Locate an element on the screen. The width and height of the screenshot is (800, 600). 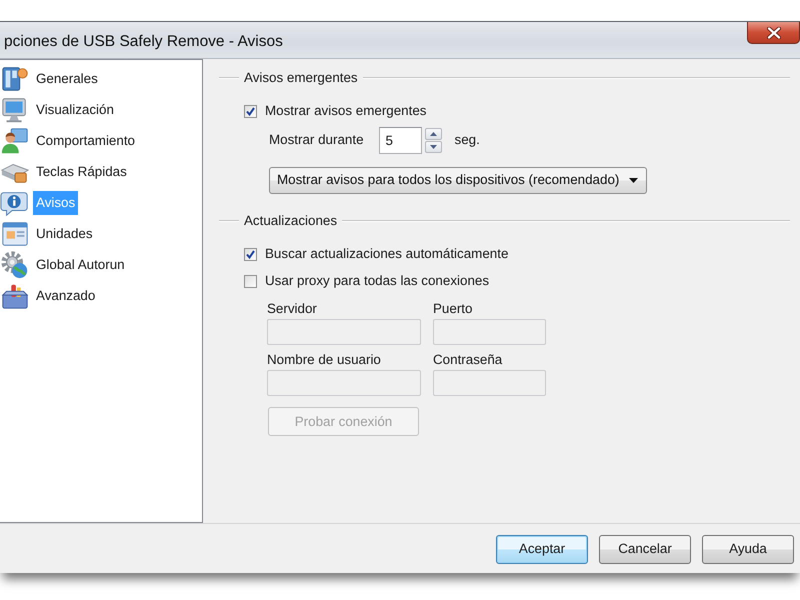
sidebar-item: Comportamiento is located at coordinates (85, 140).